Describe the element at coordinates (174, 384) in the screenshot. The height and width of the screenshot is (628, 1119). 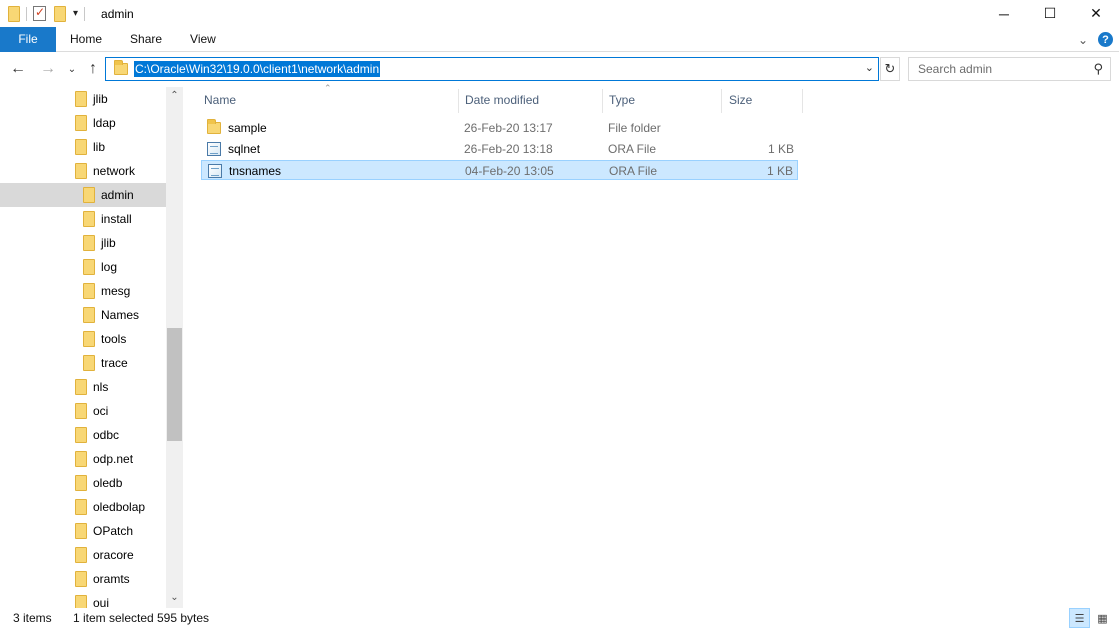
I see `scrollbar-thumb` at that location.